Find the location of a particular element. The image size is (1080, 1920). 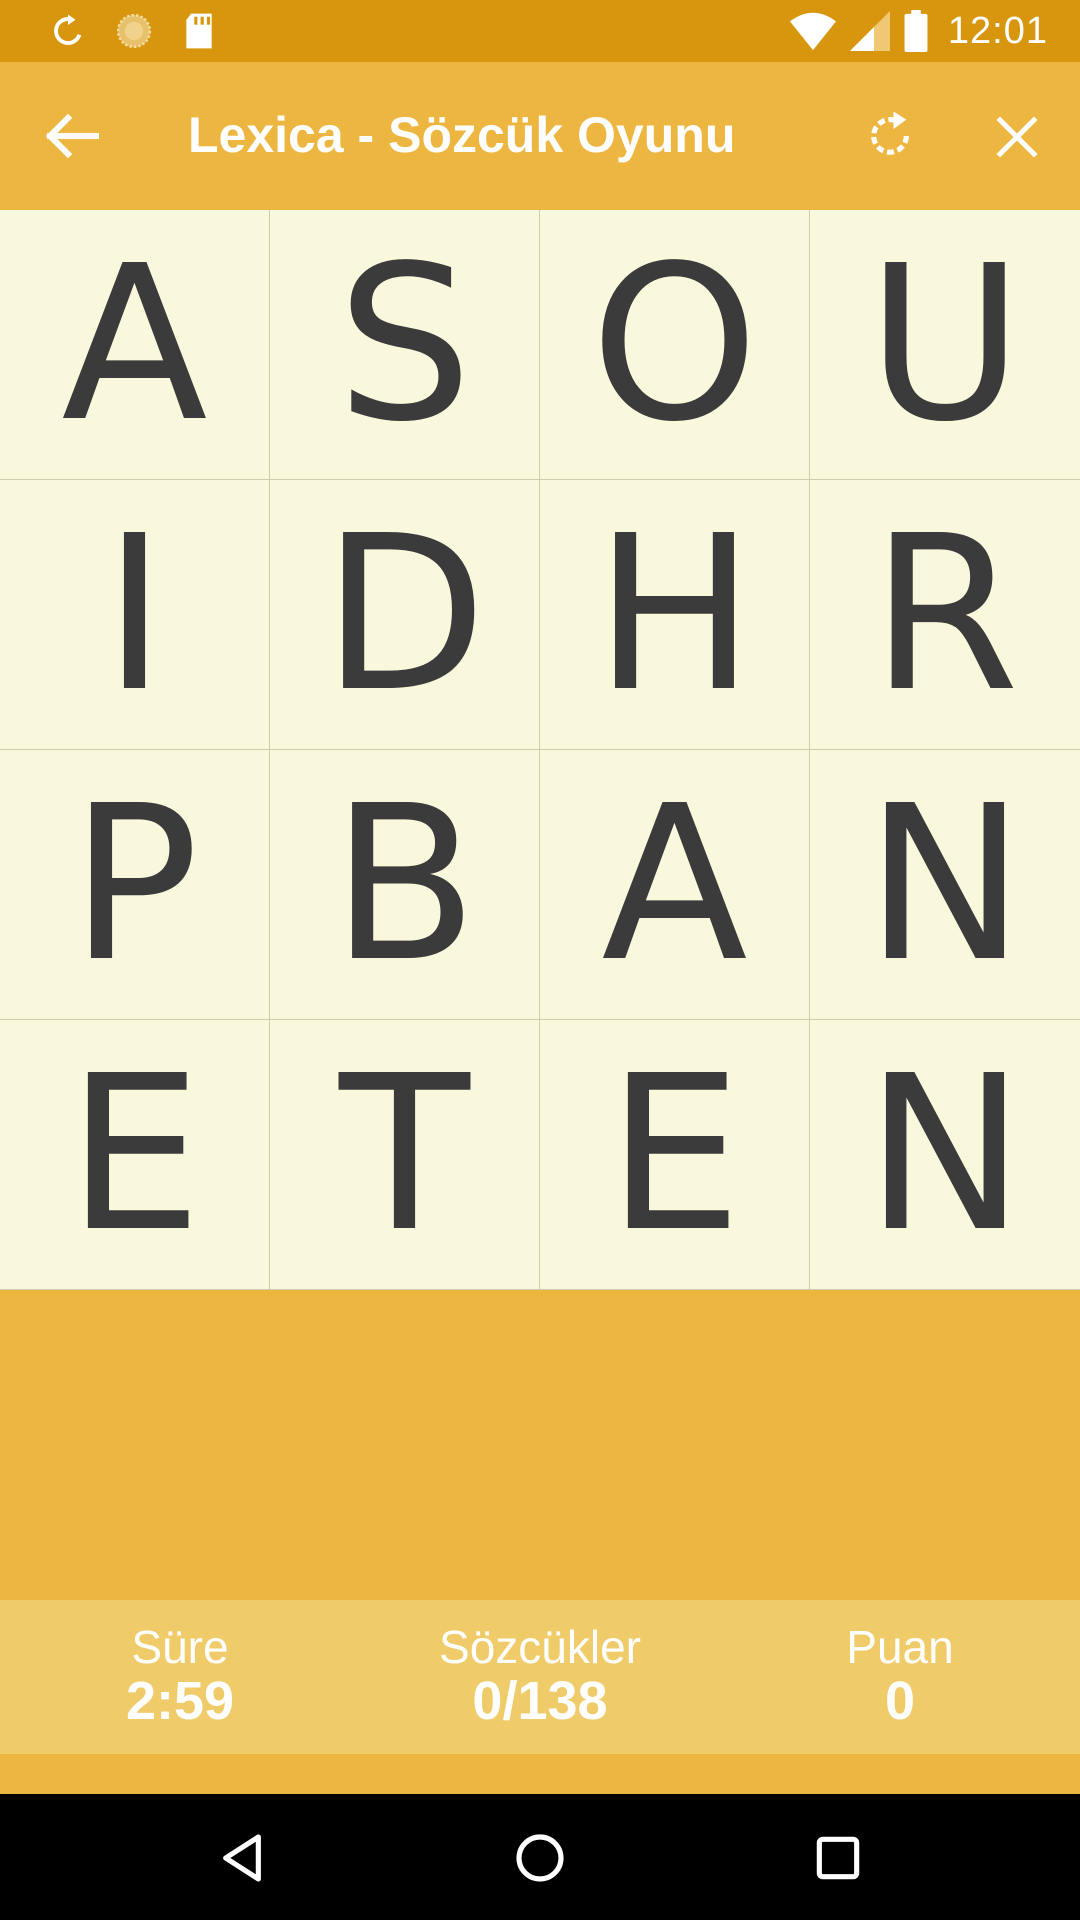

letter-tile: B is located at coordinates (405, 885).